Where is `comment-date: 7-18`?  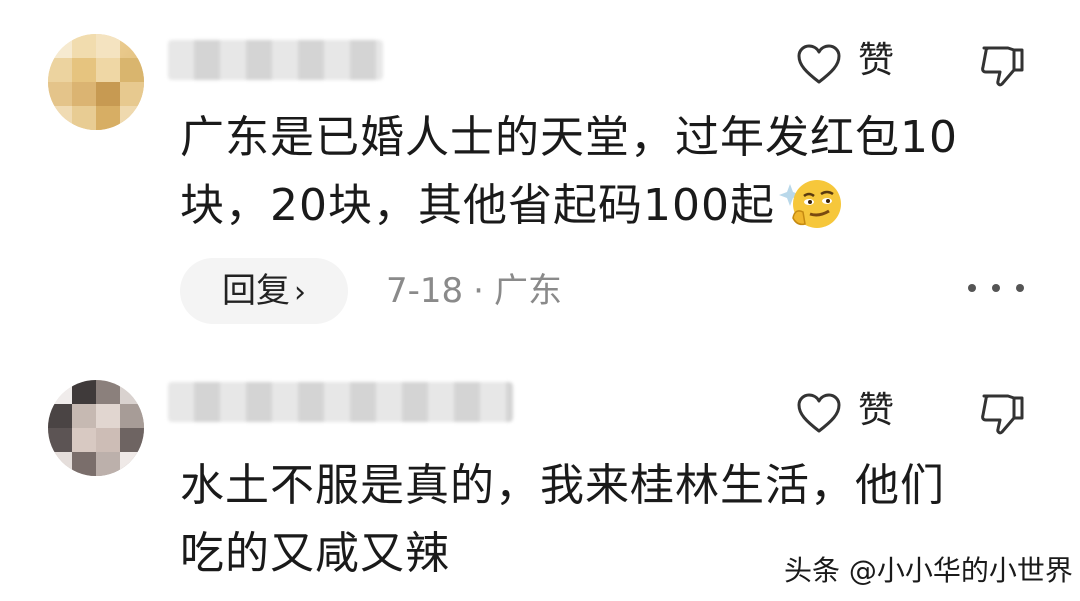
comment-date: 7-18 is located at coordinates (425, 291).